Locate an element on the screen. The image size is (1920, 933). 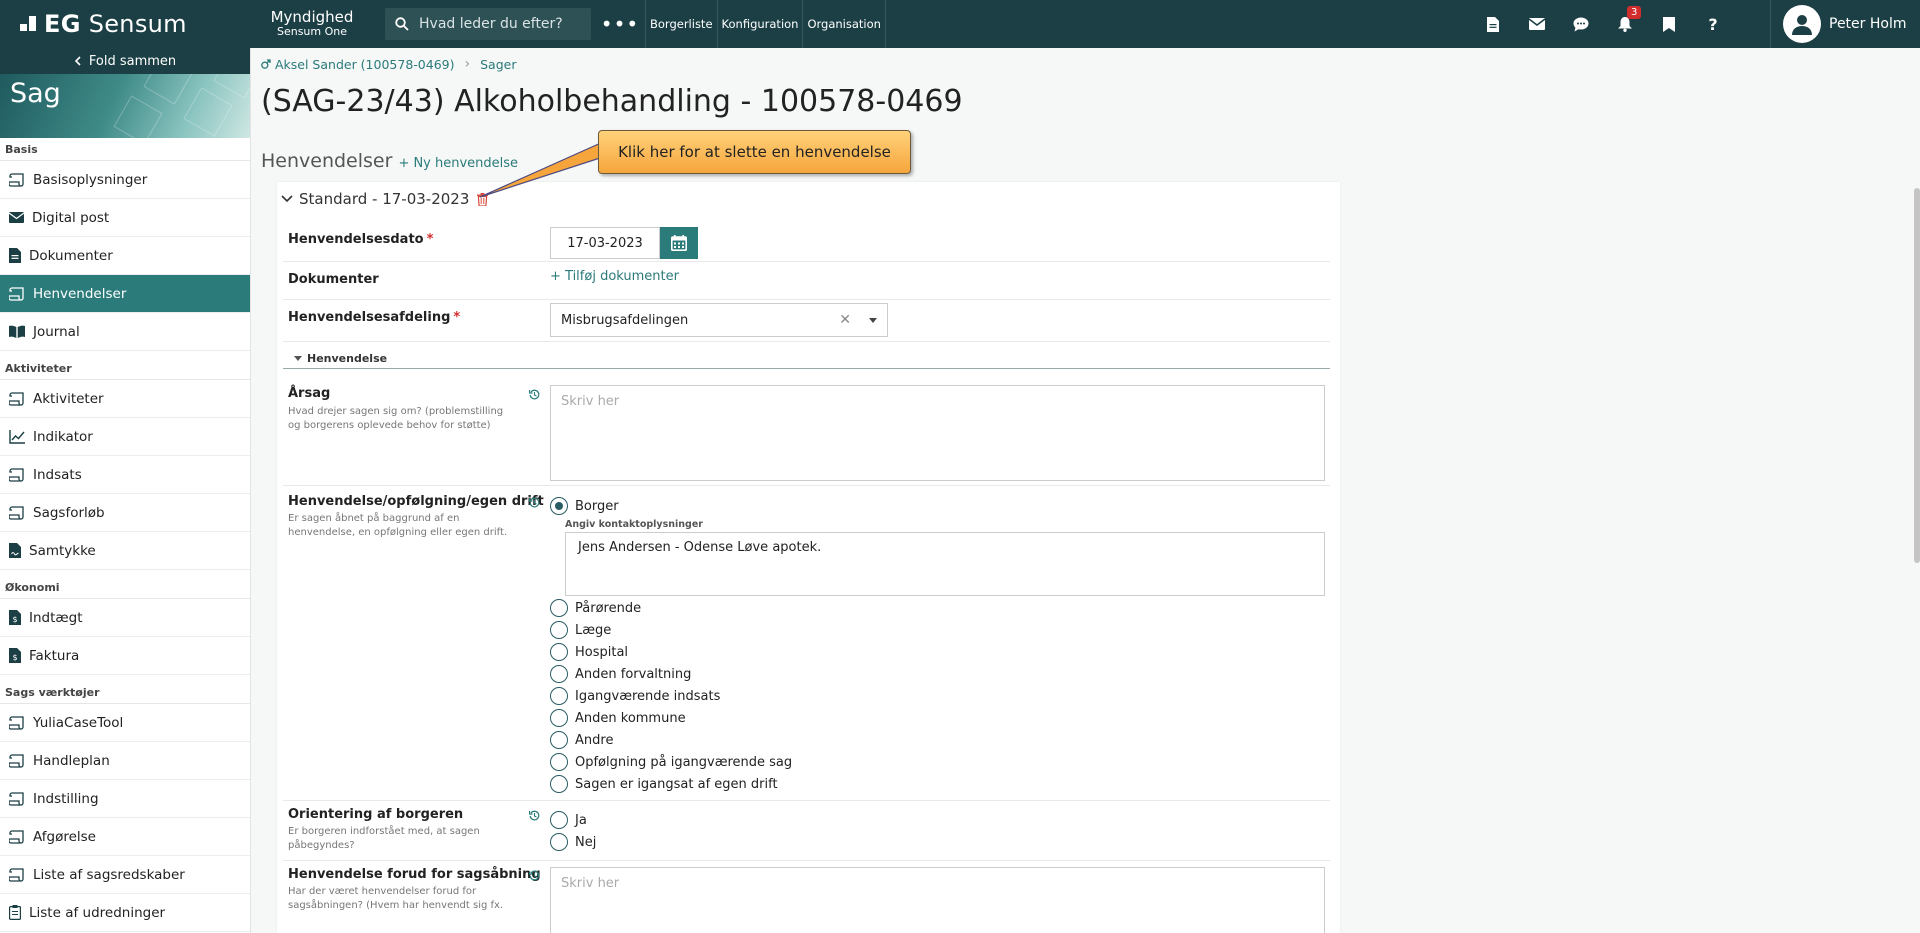
notification-badge: 3 is located at coordinates (1634, 12).